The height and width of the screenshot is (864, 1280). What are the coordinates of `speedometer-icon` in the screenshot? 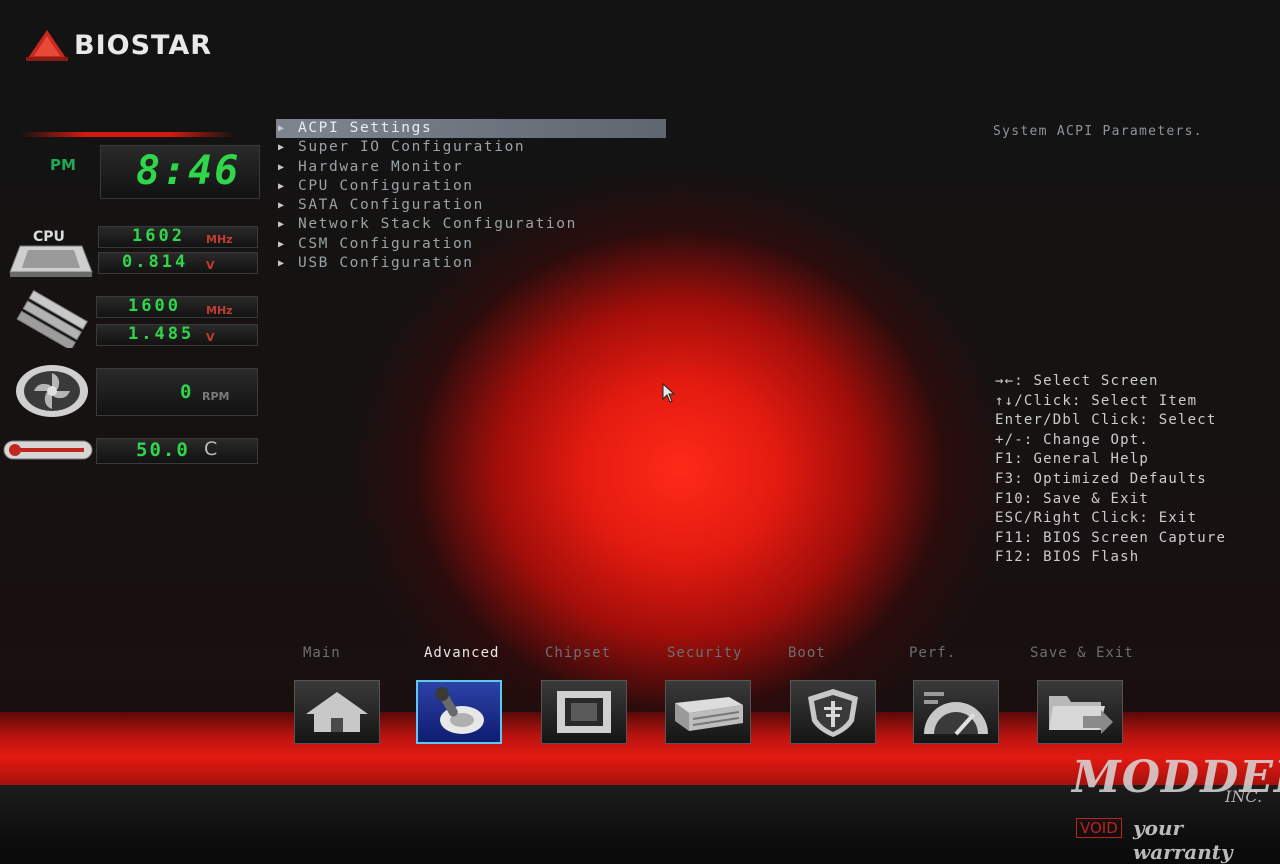 It's located at (956, 714).